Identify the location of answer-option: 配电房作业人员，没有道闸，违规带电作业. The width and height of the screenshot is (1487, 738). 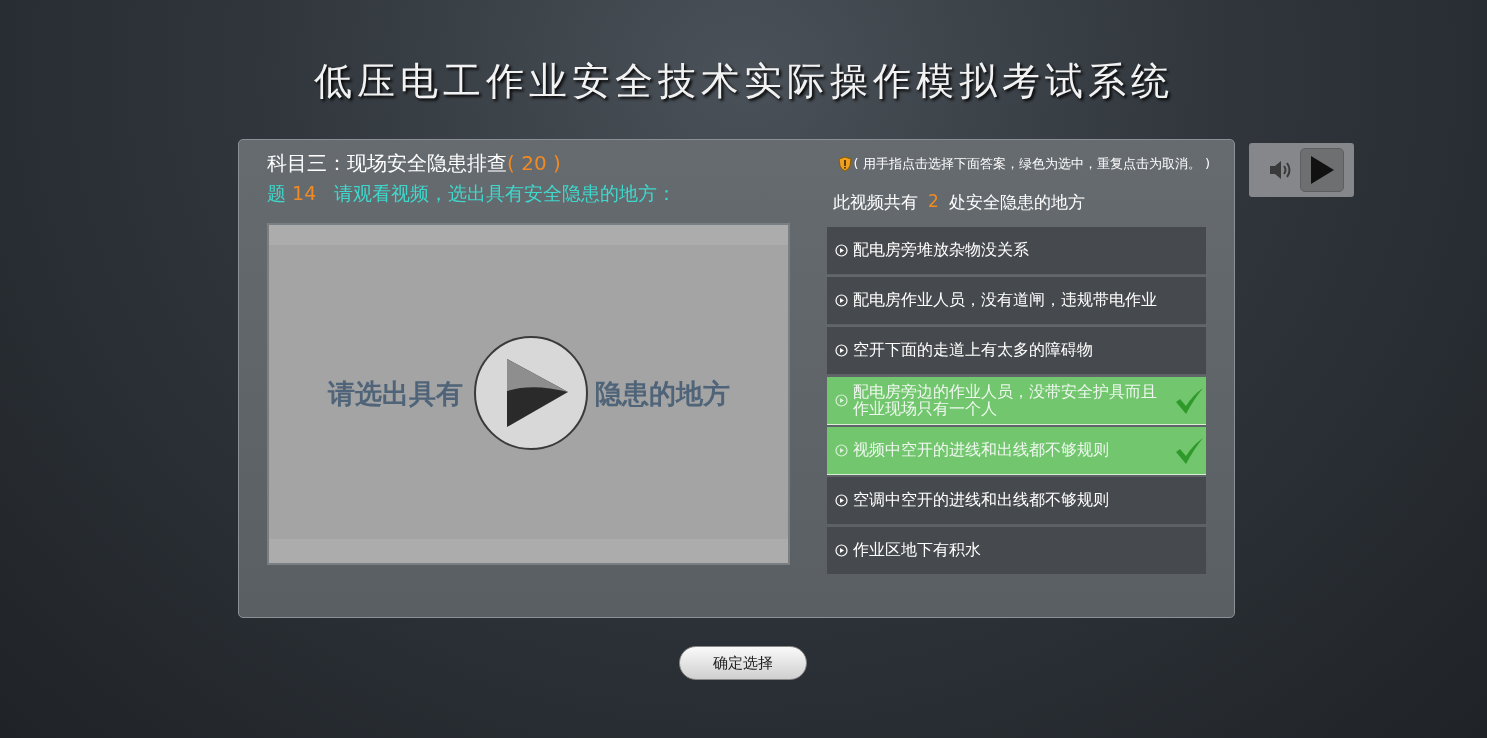
(1016, 301).